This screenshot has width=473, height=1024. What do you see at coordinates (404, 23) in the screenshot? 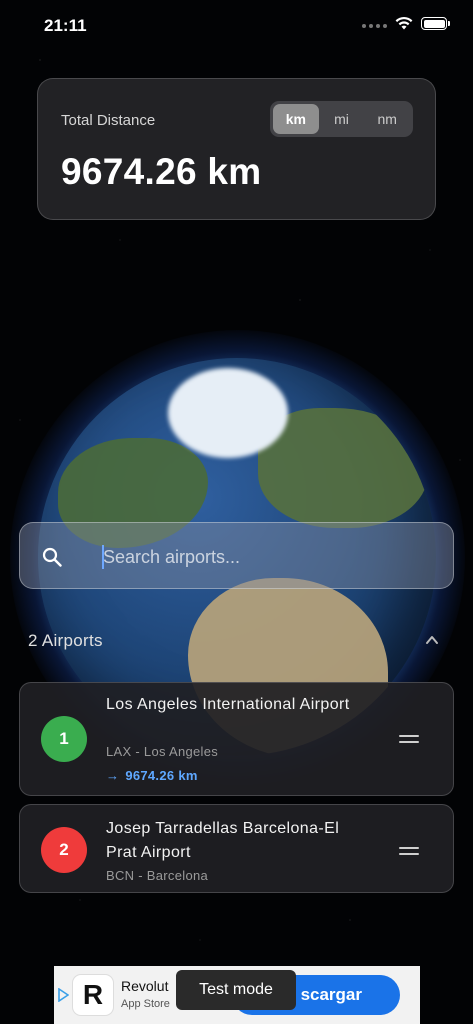
I see `wifi-icon` at bounding box center [404, 23].